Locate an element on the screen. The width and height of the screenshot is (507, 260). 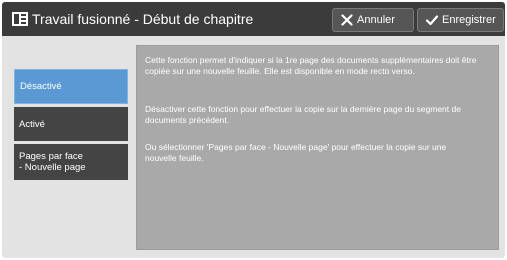
page-title: Travail fusionné - Début de chapitre is located at coordinates (143, 19).